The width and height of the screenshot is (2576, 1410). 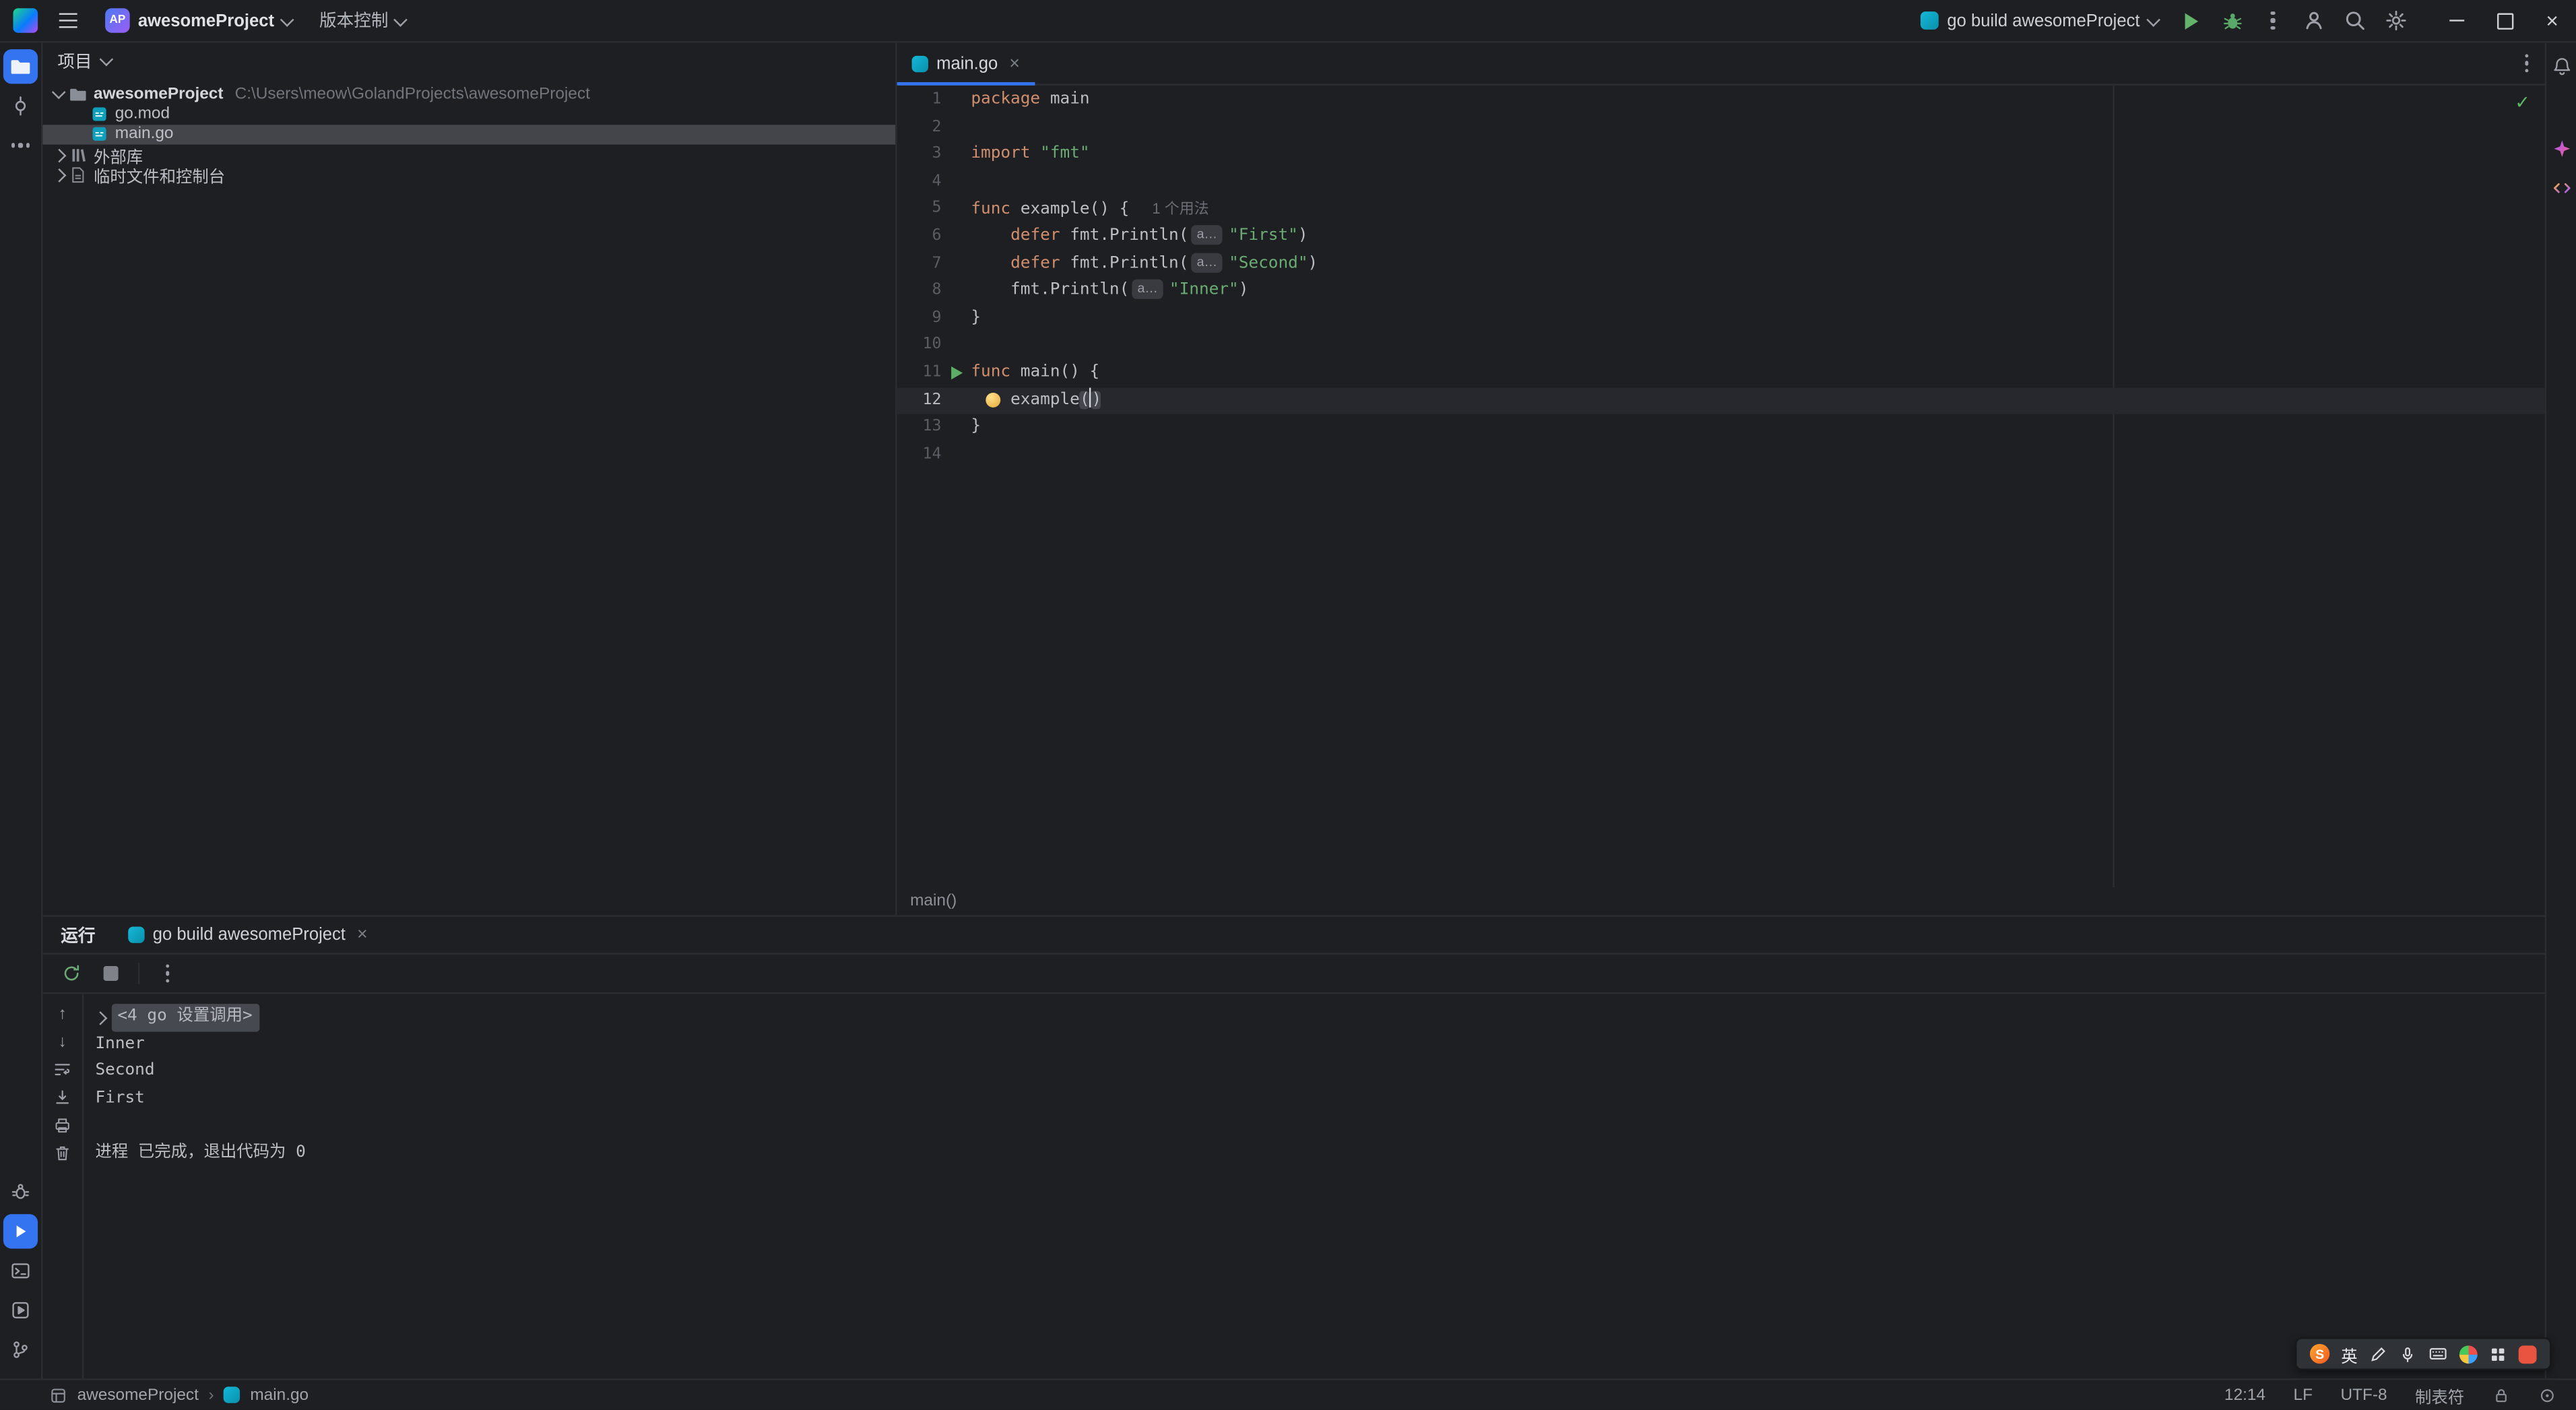 I want to click on code-line-13: 13}, so click(x=1721, y=427).